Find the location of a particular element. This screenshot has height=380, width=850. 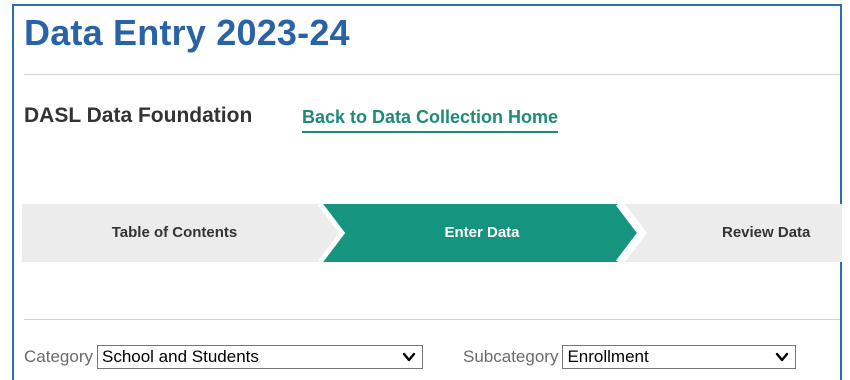

subcategory-selected-value: Enrollment is located at coordinates (608, 356).